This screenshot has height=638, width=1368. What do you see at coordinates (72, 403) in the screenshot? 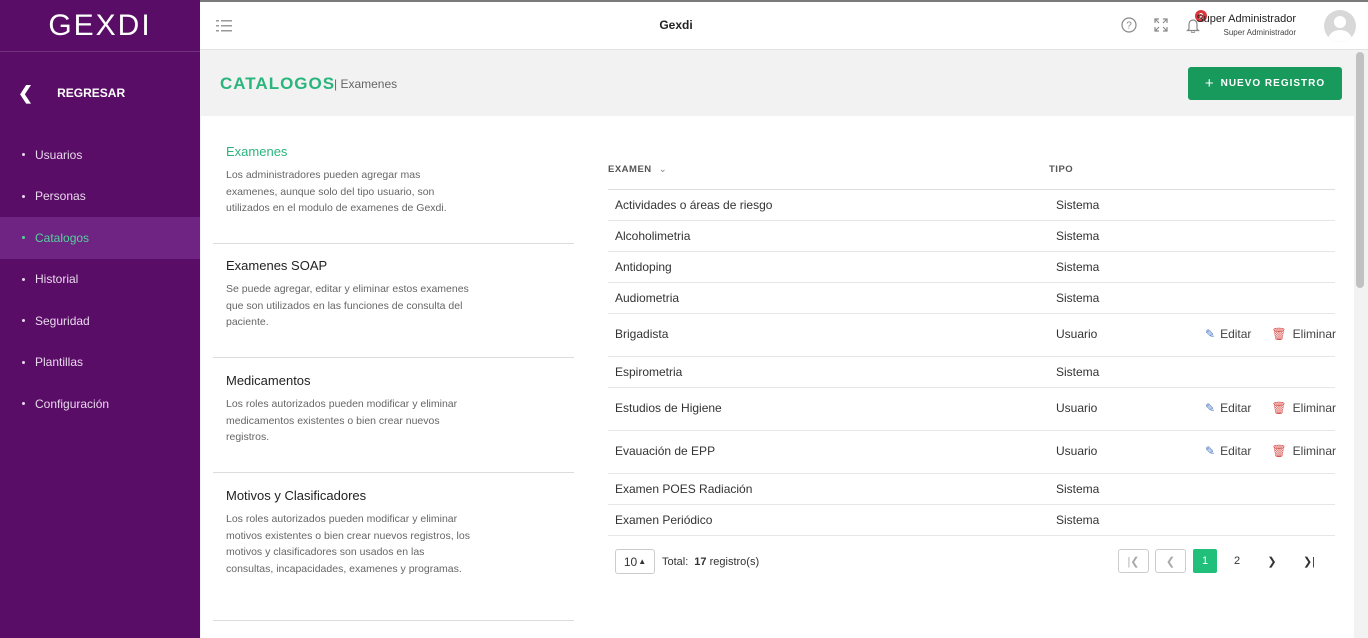
I see `sidebar-item-label: Configuración` at bounding box center [72, 403].